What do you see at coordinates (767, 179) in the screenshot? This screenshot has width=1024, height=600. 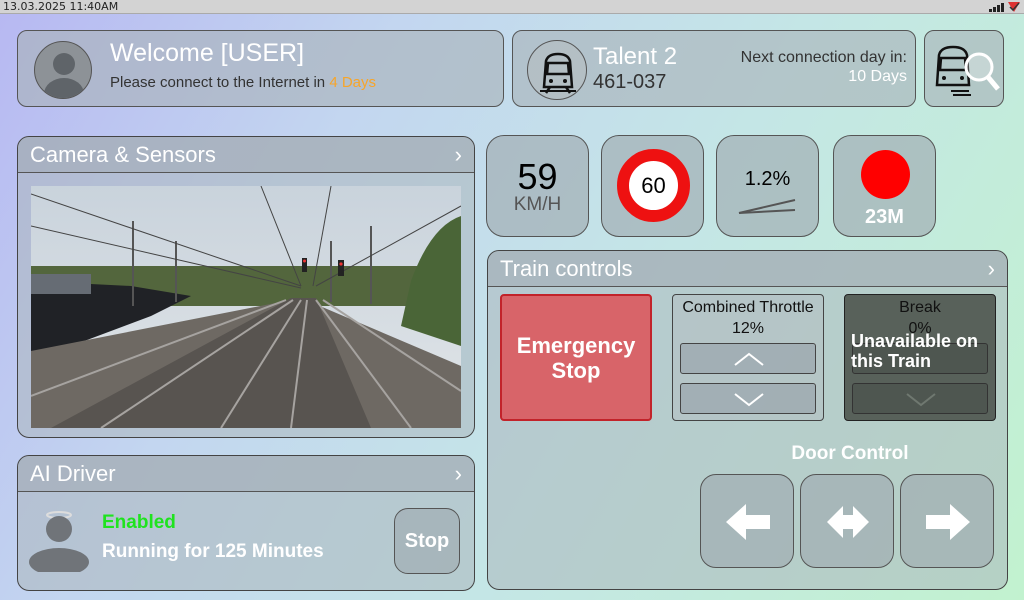 I see `gradient-value: 1.2%` at bounding box center [767, 179].